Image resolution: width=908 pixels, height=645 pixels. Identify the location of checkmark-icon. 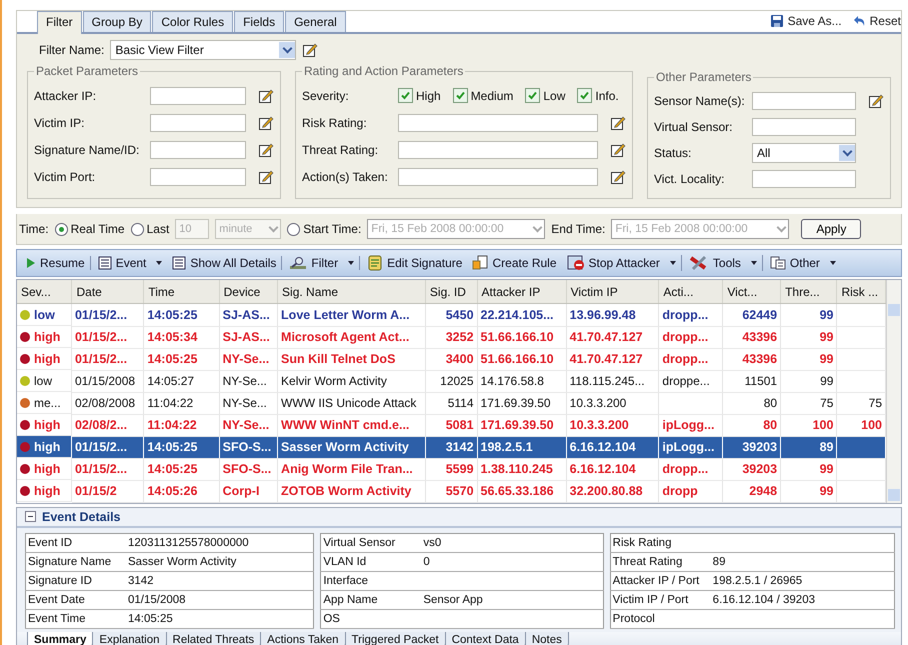
(460, 95).